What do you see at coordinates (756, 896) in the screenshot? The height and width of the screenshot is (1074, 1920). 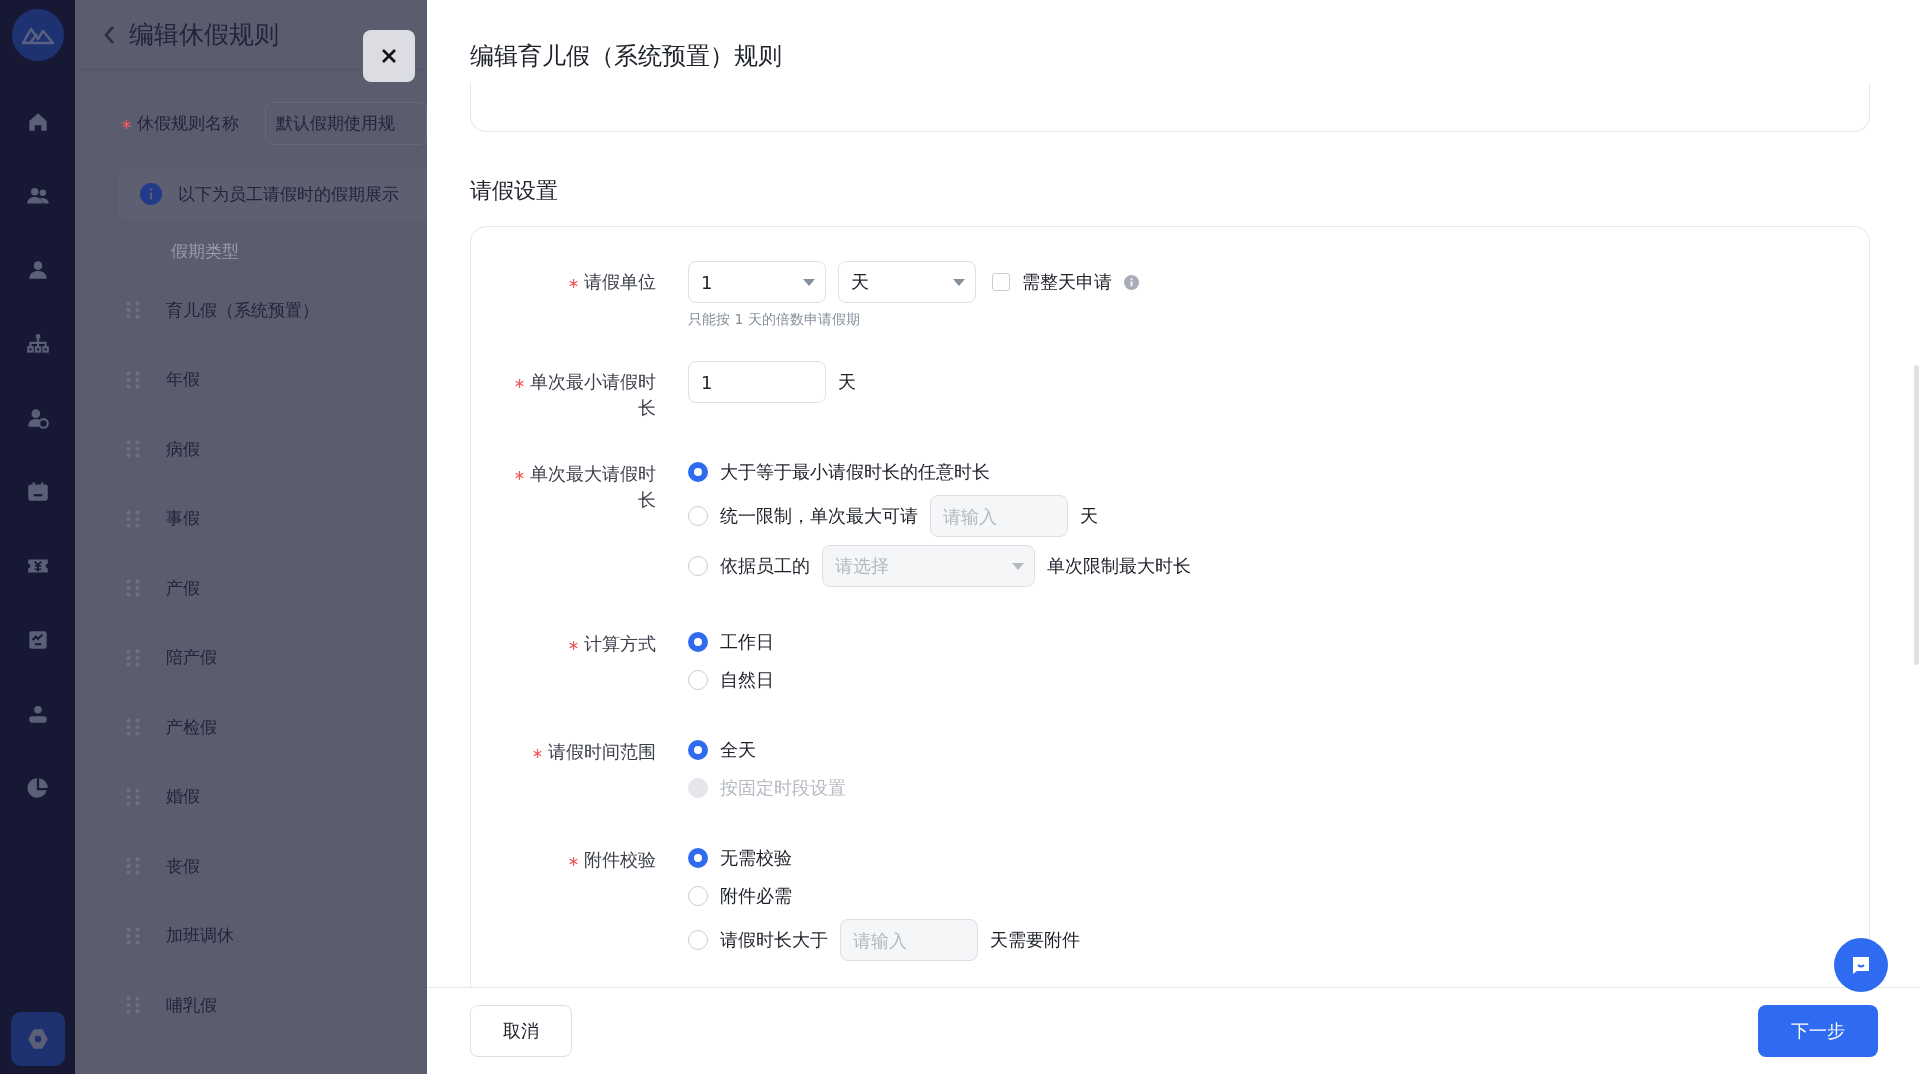 I see `option-label: 附件必需` at bounding box center [756, 896].